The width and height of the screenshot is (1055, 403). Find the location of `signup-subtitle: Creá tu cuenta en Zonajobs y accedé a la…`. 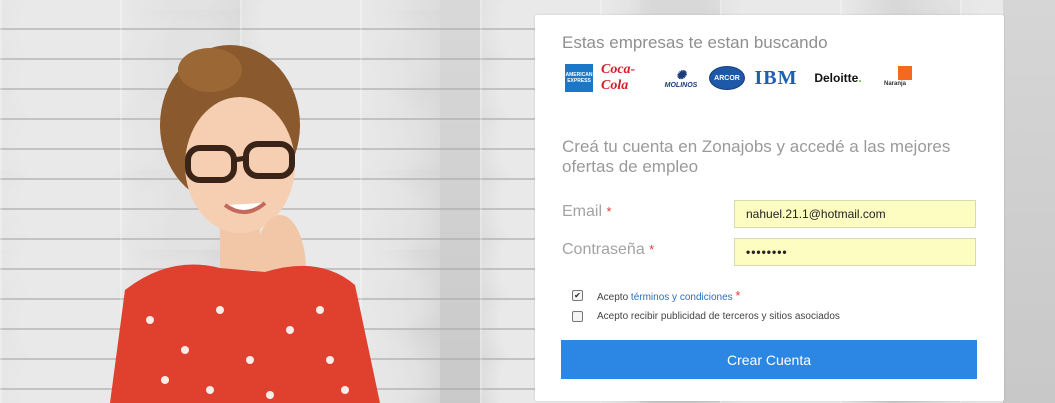

signup-subtitle: Creá tu cuenta en Zonajobs y accedé a la… is located at coordinates (756, 156).